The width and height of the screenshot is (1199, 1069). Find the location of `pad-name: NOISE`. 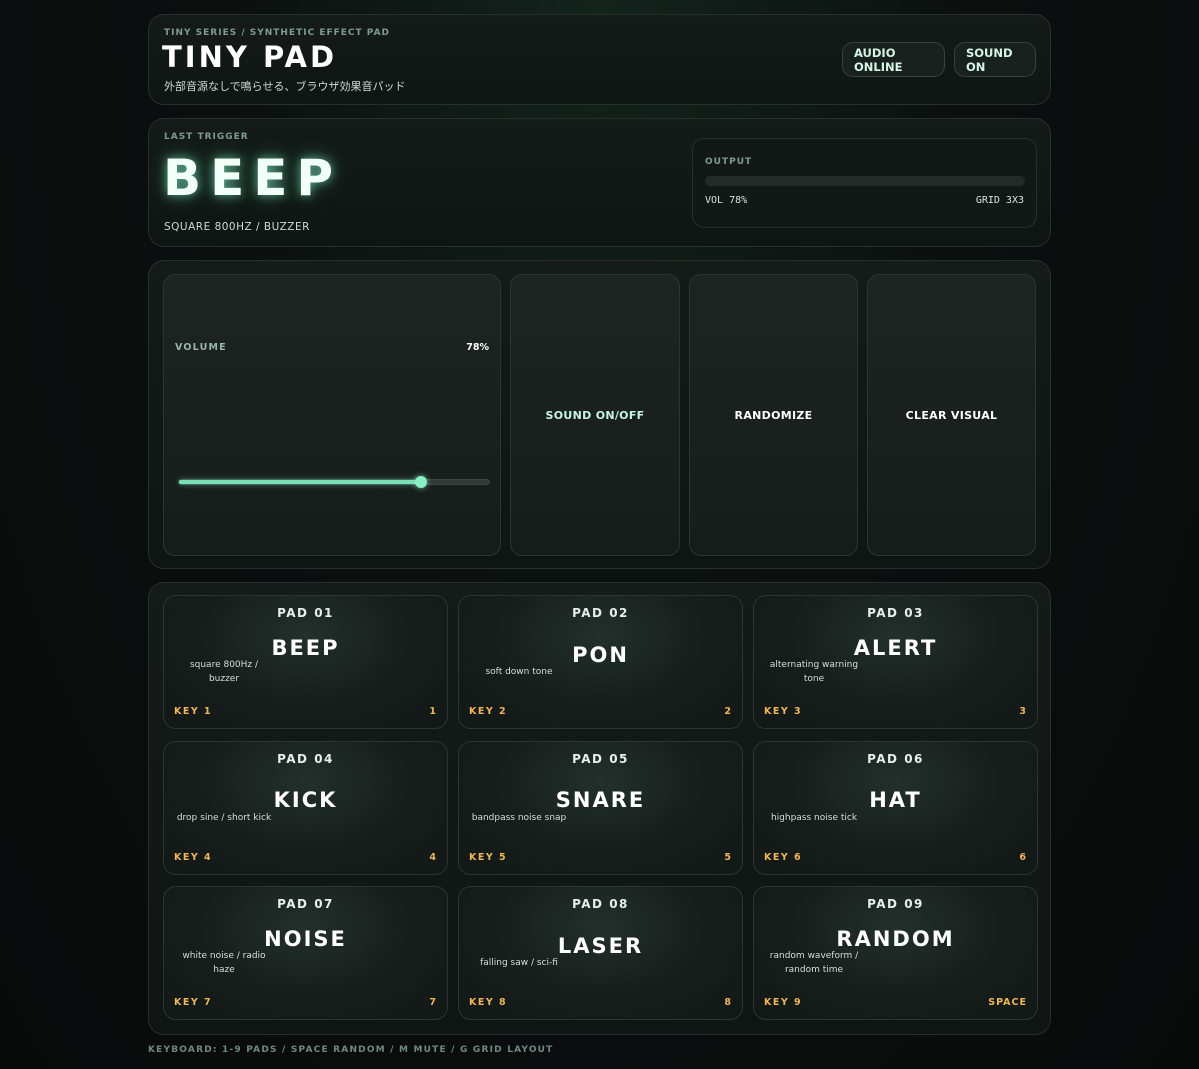

pad-name: NOISE is located at coordinates (305, 939).